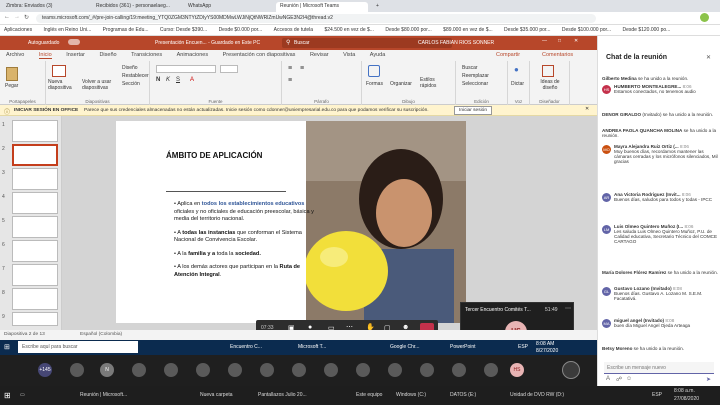 This screenshot has width=720, height=405. Describe the element at coordinates (463, 395) in the screenshot. I see `taskbar-item: DATOS (E:)` at that location.